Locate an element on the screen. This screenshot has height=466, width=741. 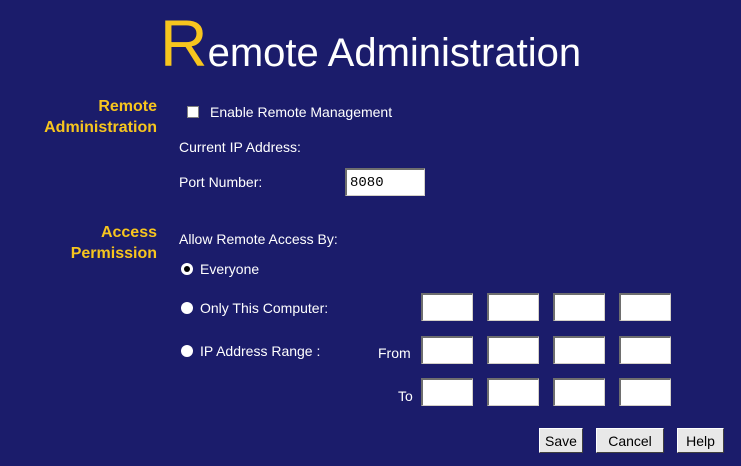
only-this-computer-label: Only This Computer: is located at coordinates (264, 308).